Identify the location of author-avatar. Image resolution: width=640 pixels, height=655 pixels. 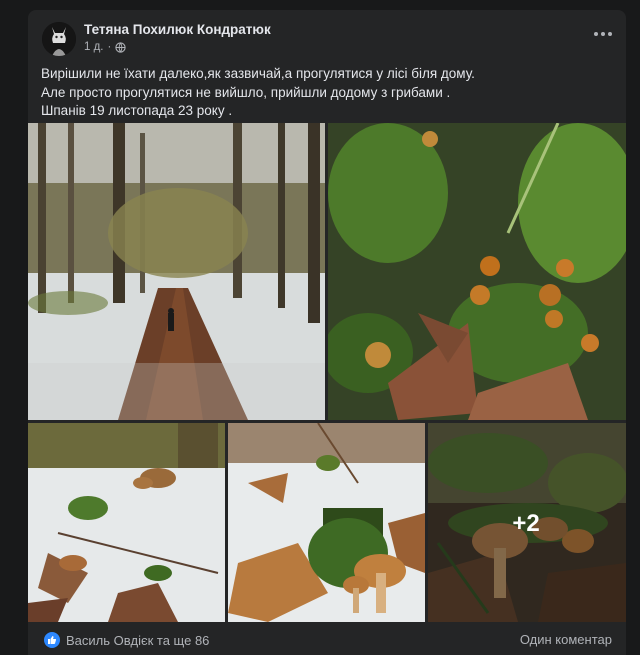
(59, 39).